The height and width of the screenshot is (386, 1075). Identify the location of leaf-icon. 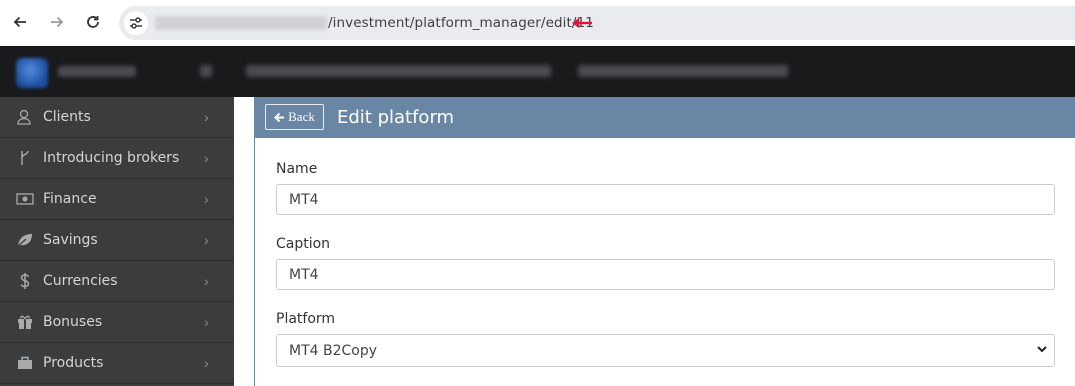
(25, 240).